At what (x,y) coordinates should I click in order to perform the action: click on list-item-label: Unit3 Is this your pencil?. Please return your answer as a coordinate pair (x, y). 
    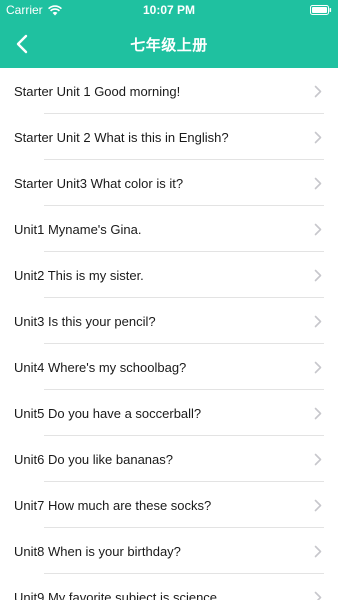
    Looking at the image, I should click on (85, 321).